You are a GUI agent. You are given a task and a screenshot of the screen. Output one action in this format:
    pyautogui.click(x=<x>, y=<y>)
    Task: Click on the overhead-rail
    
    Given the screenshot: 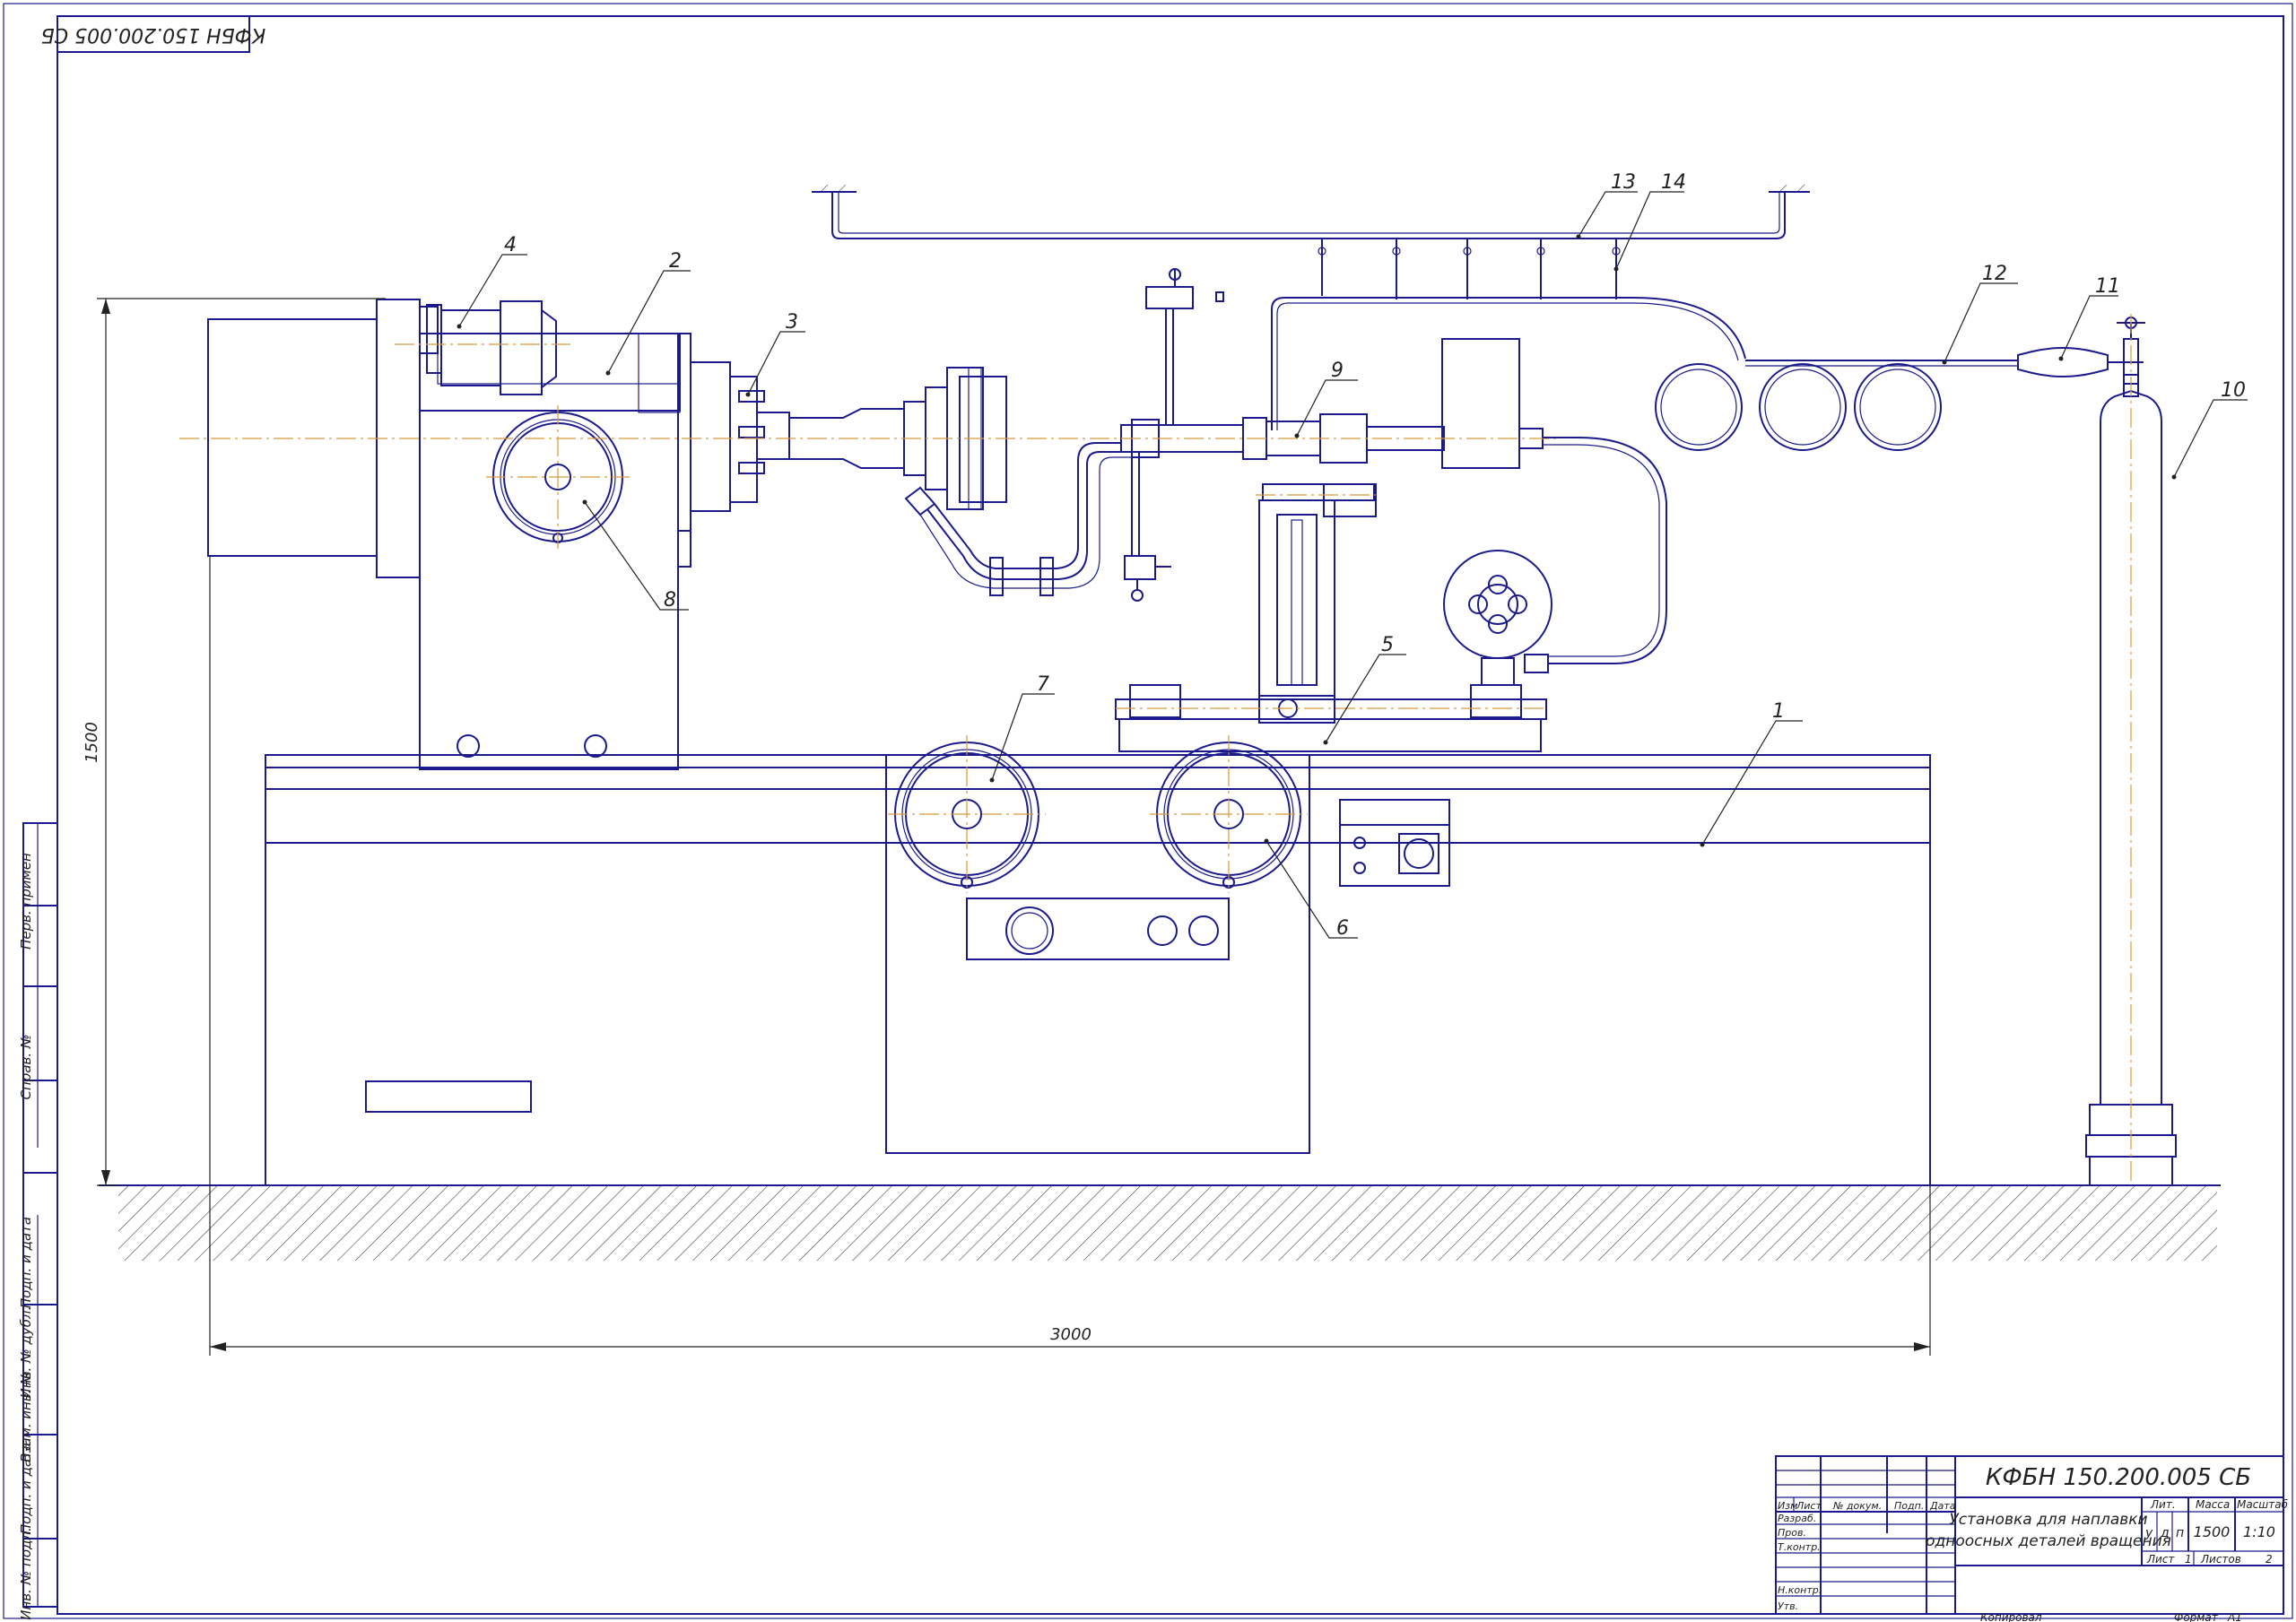 What is the action you would take?
    pyautogui.click(x=1311, y=242)
    